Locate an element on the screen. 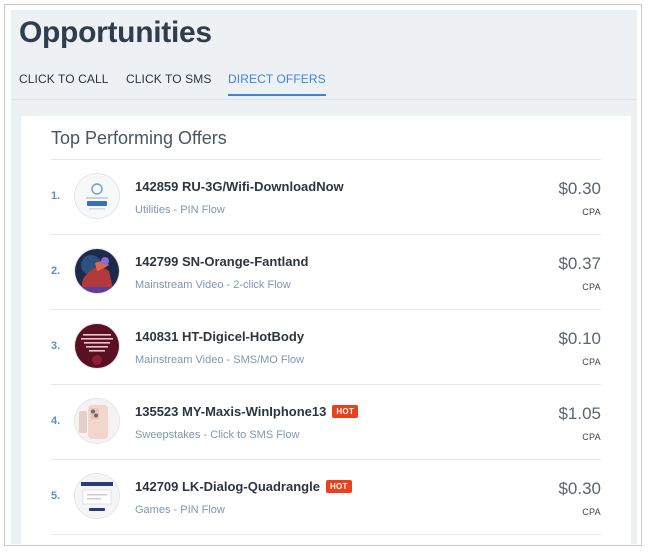  offer-price: $0.10 is located at coordinates (579, 338).